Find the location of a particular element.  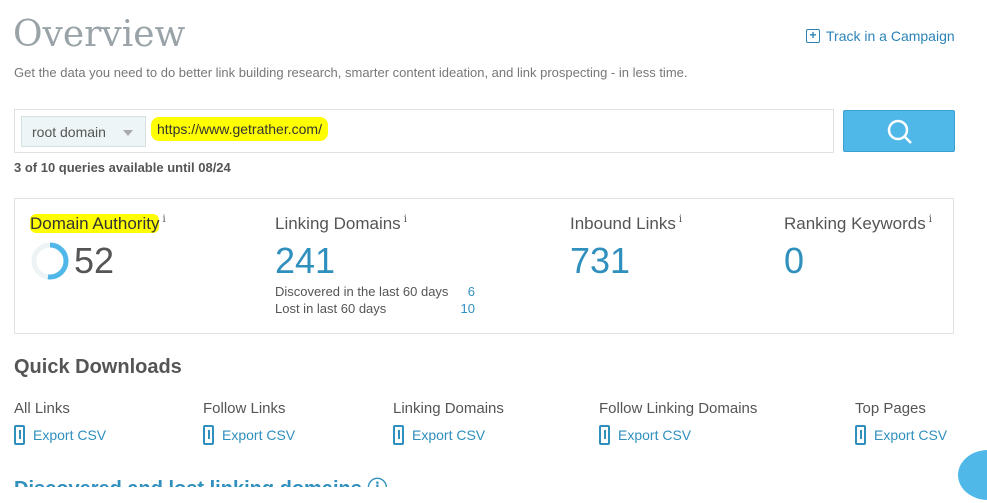

download-item: All Links Export CSV is located at coordinates (60, 422).